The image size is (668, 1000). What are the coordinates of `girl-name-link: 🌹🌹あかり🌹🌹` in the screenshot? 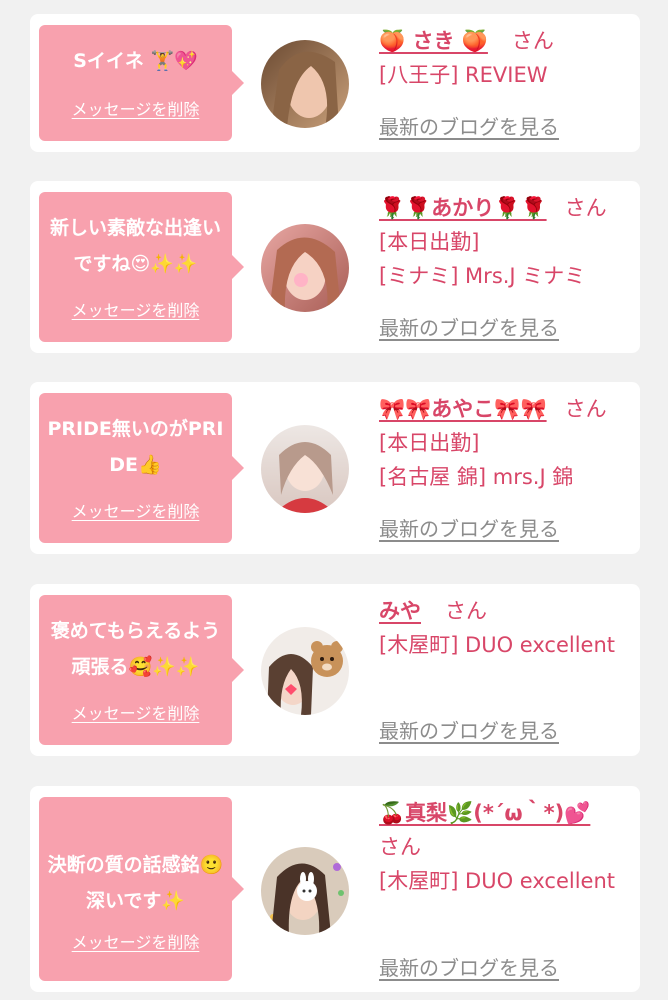 It's located at (463, 208).